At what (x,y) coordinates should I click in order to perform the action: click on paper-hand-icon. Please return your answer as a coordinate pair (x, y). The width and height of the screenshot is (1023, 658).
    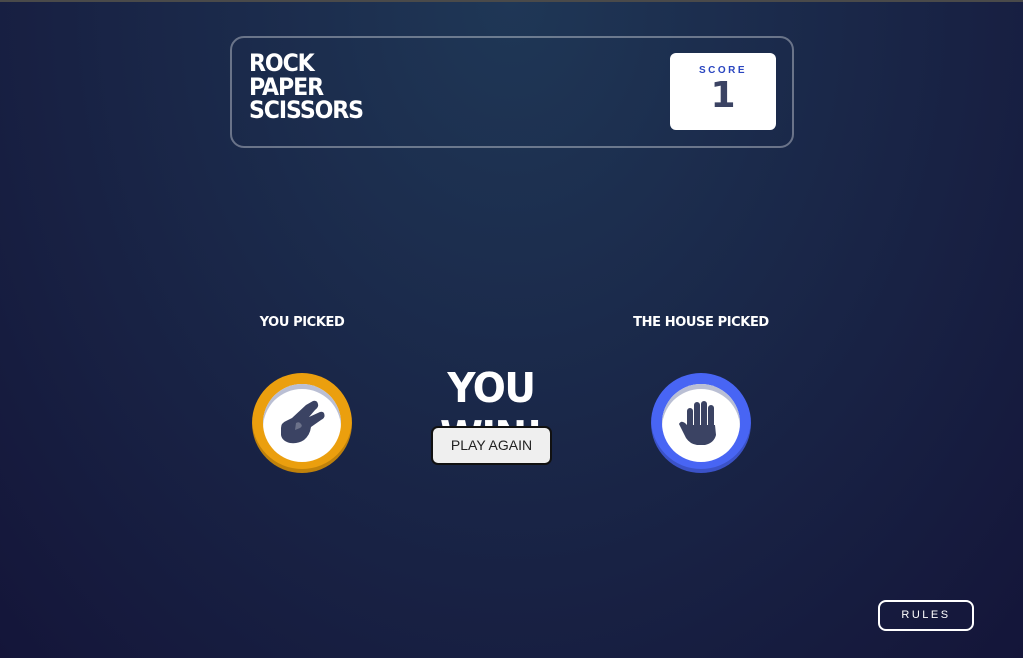
    Looking at the image, I should click on (697, 423).